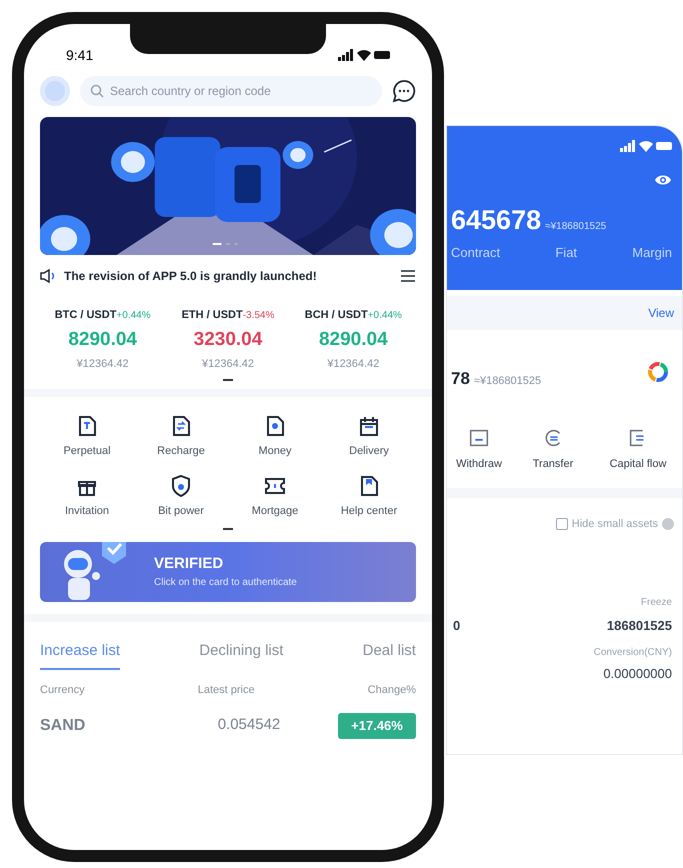 The height and width of the screenshot is (868, 683). I want to click on shortcut-item: Delivery, so click(369, 435).